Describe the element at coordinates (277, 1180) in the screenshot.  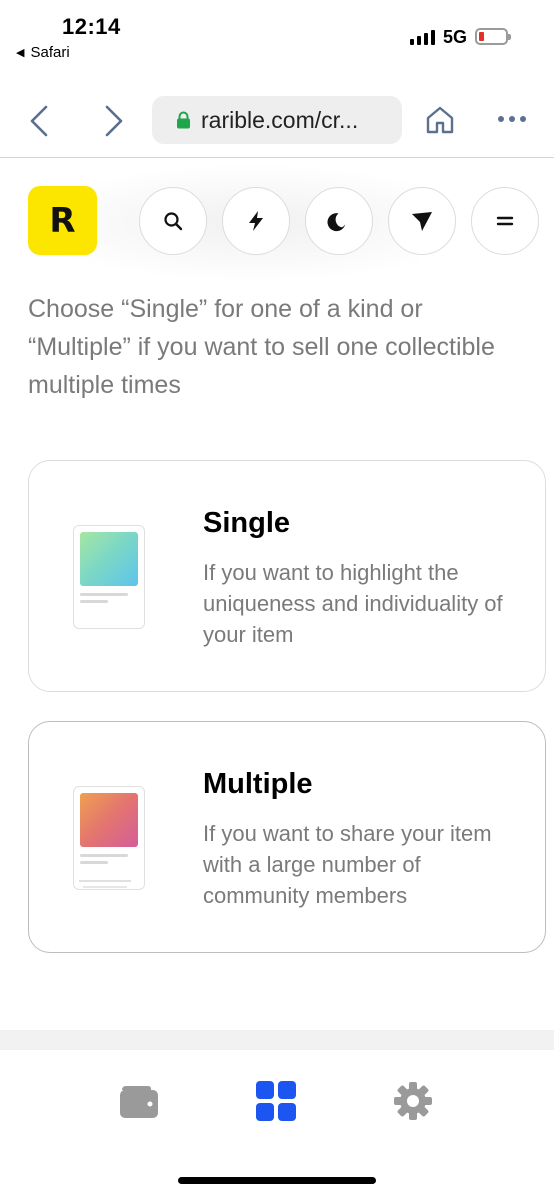
I see `home-indicator` at that location.